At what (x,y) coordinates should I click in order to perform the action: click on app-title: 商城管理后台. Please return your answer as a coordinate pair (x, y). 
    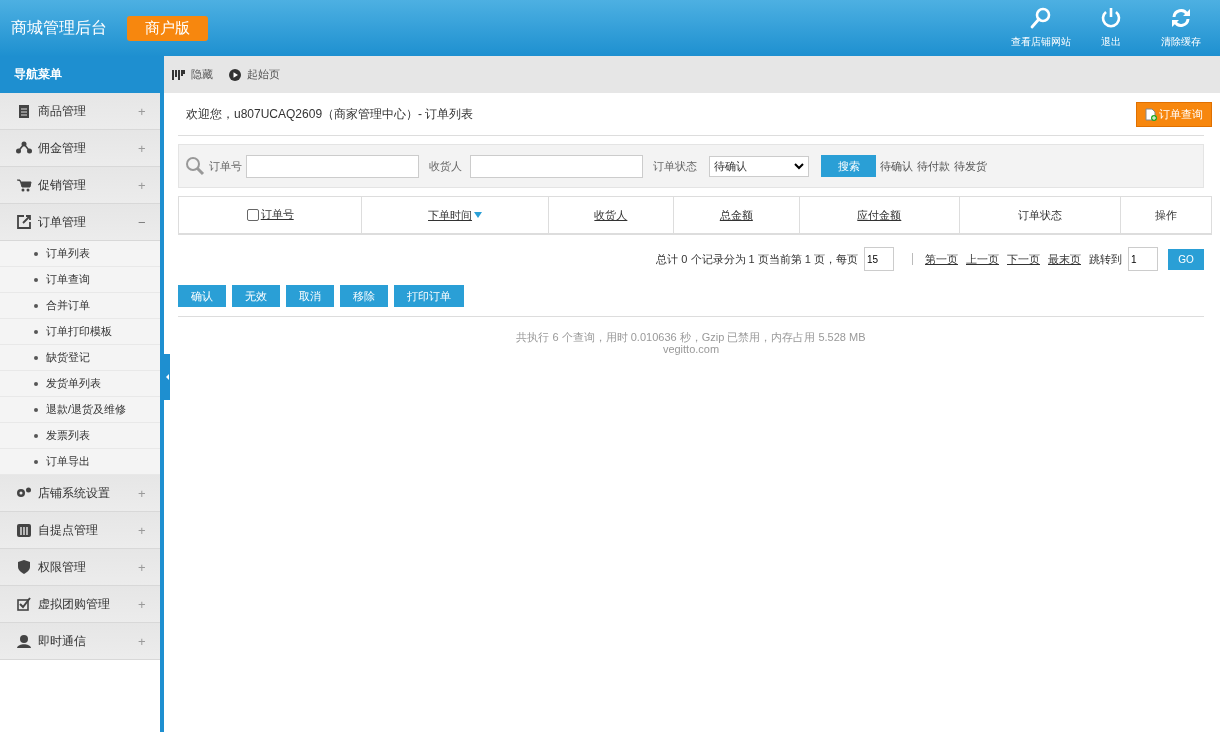
    Looking at the image, I should click on (59, 27).